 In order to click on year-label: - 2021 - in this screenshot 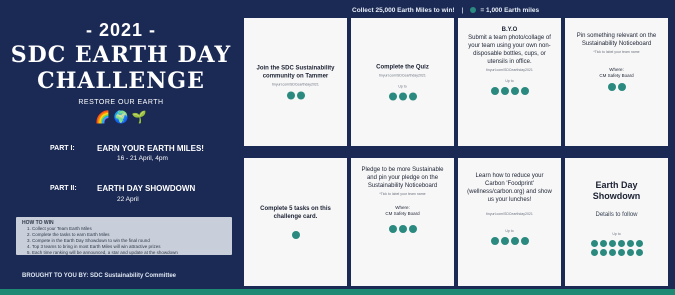, I will do `click(121, 30)`.